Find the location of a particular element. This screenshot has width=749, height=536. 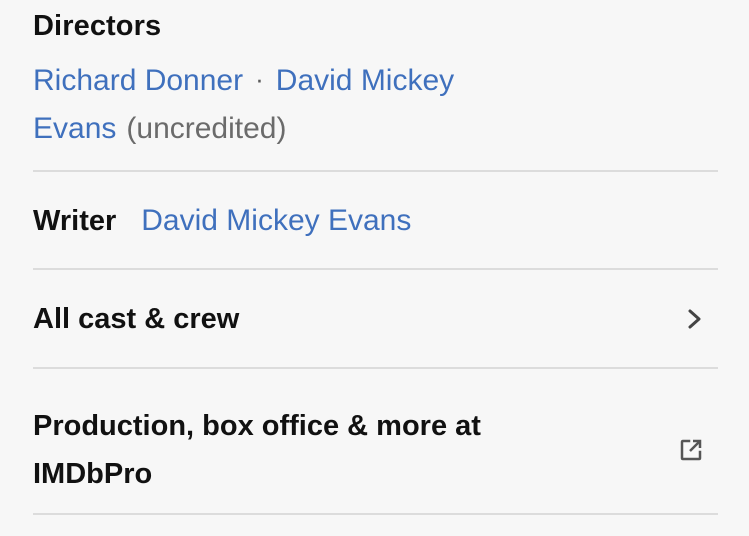

director-link-richard-donner: Richard Donner is located at coordinates (138, 80).